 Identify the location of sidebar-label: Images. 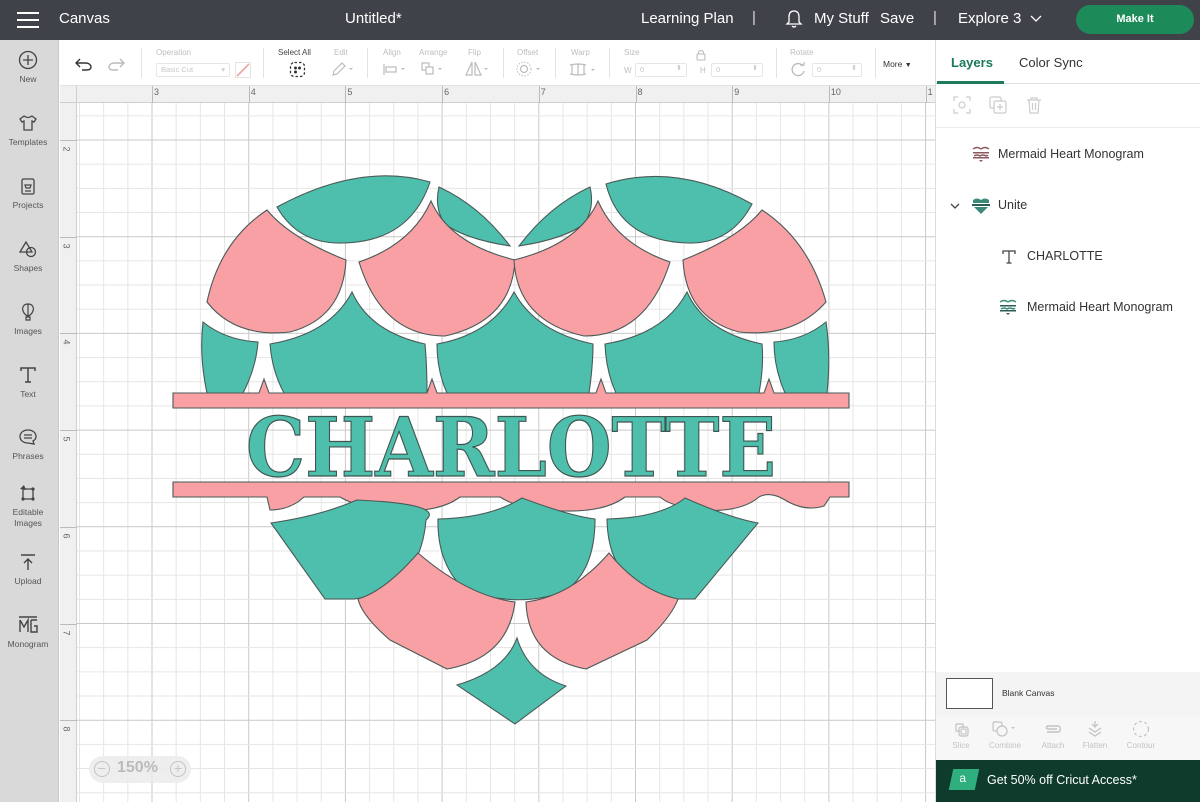
(28, 331).